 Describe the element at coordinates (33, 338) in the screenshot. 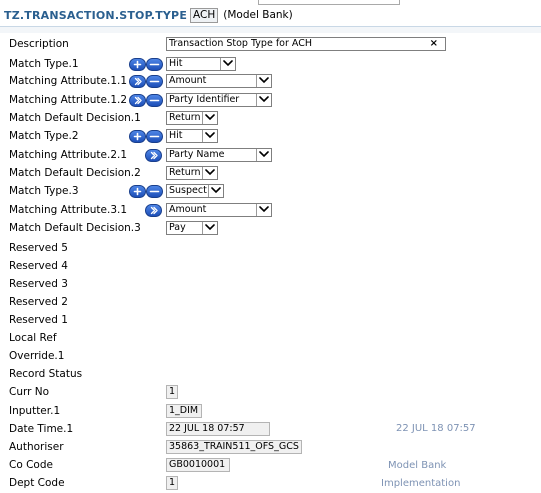

I see `field-label: Local Ref` at that location.